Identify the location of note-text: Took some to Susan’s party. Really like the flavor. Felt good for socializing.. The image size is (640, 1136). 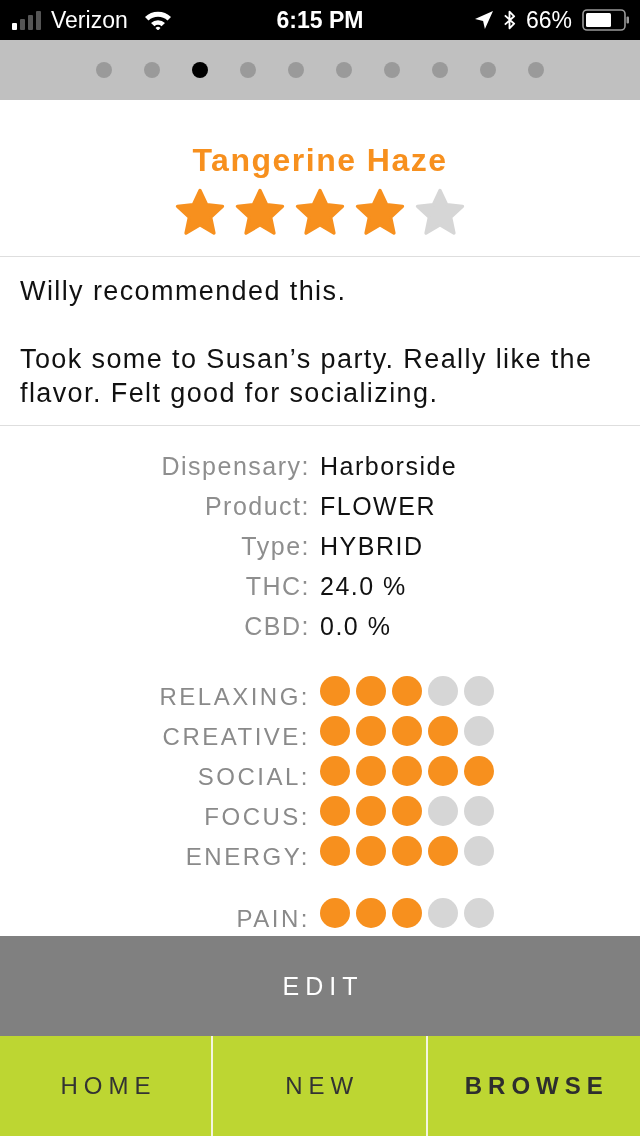
(307, 376).